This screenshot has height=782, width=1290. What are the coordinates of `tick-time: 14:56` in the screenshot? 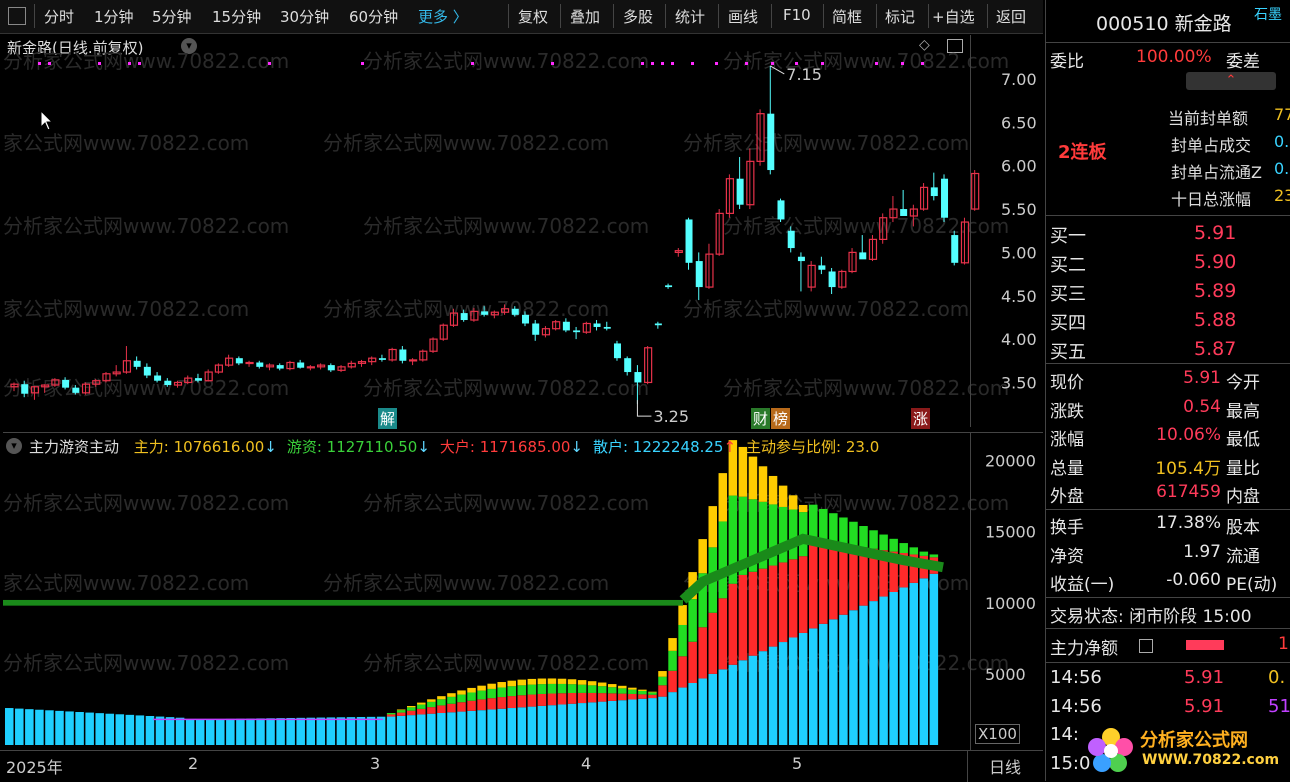 It's located at (1076, 677).